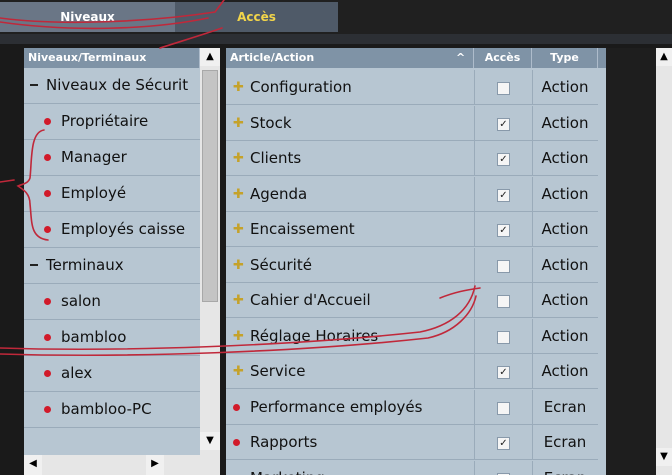  I want to click on left-vertical-scrollbar: ▲ ▼, so click(210, 251).